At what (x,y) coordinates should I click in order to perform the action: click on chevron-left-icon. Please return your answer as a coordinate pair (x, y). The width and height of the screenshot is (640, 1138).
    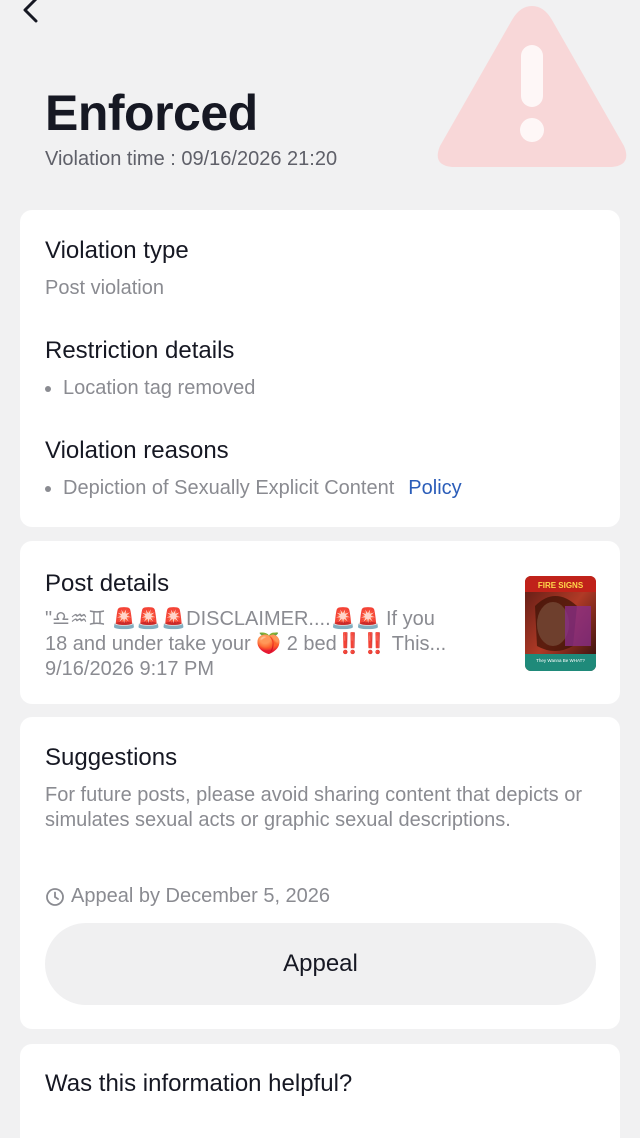
    Looking at the image, I should click on (30, 11).